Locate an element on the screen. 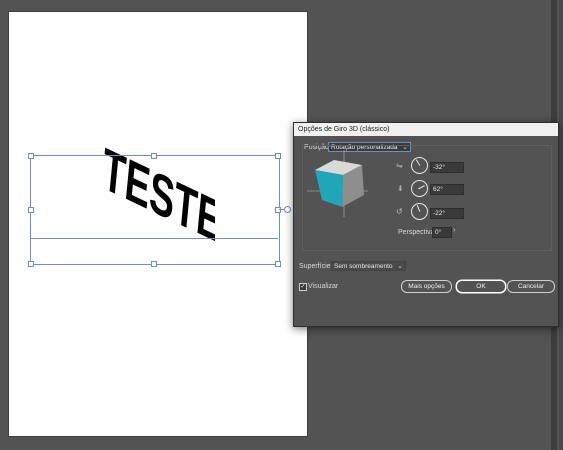 This screenshot has width=563, height=450. perspective-input: 0° is located at coordinates (442, 232).